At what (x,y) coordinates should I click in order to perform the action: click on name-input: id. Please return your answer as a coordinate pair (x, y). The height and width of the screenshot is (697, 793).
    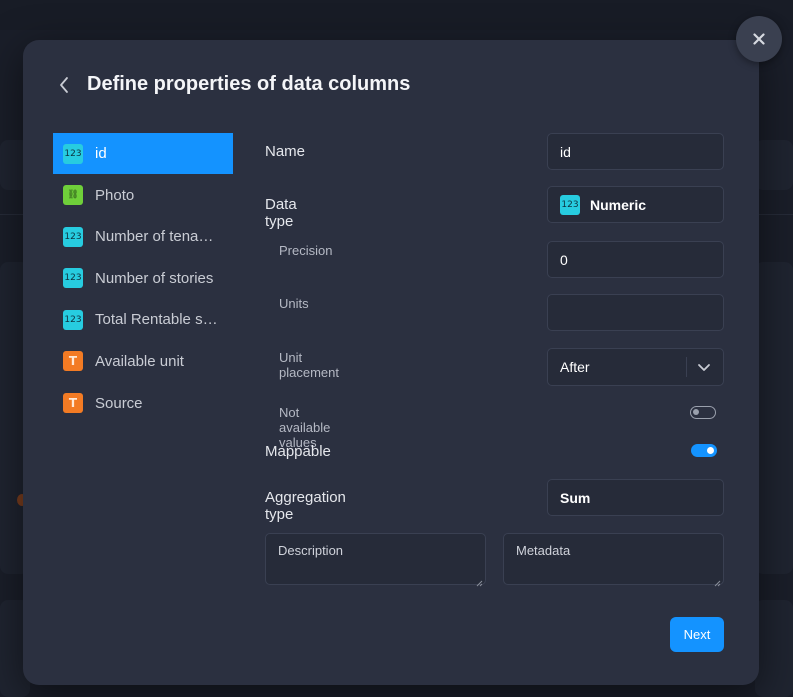
    Looking at the image, I should click on (635, 151).